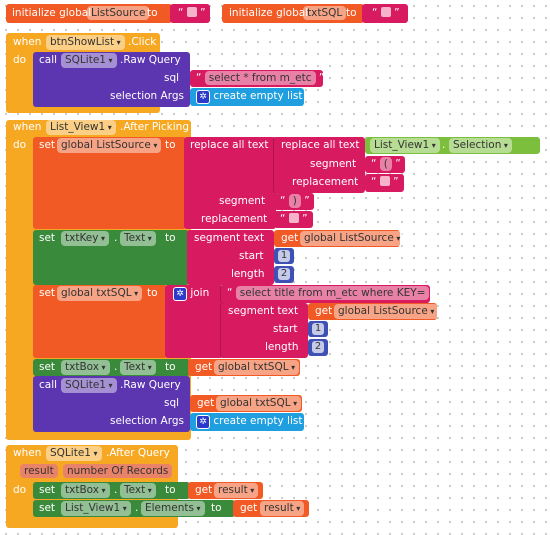  Describe the element at coordinates (142, 42) in the screenshot. I see `event-name: .Click` at that location.